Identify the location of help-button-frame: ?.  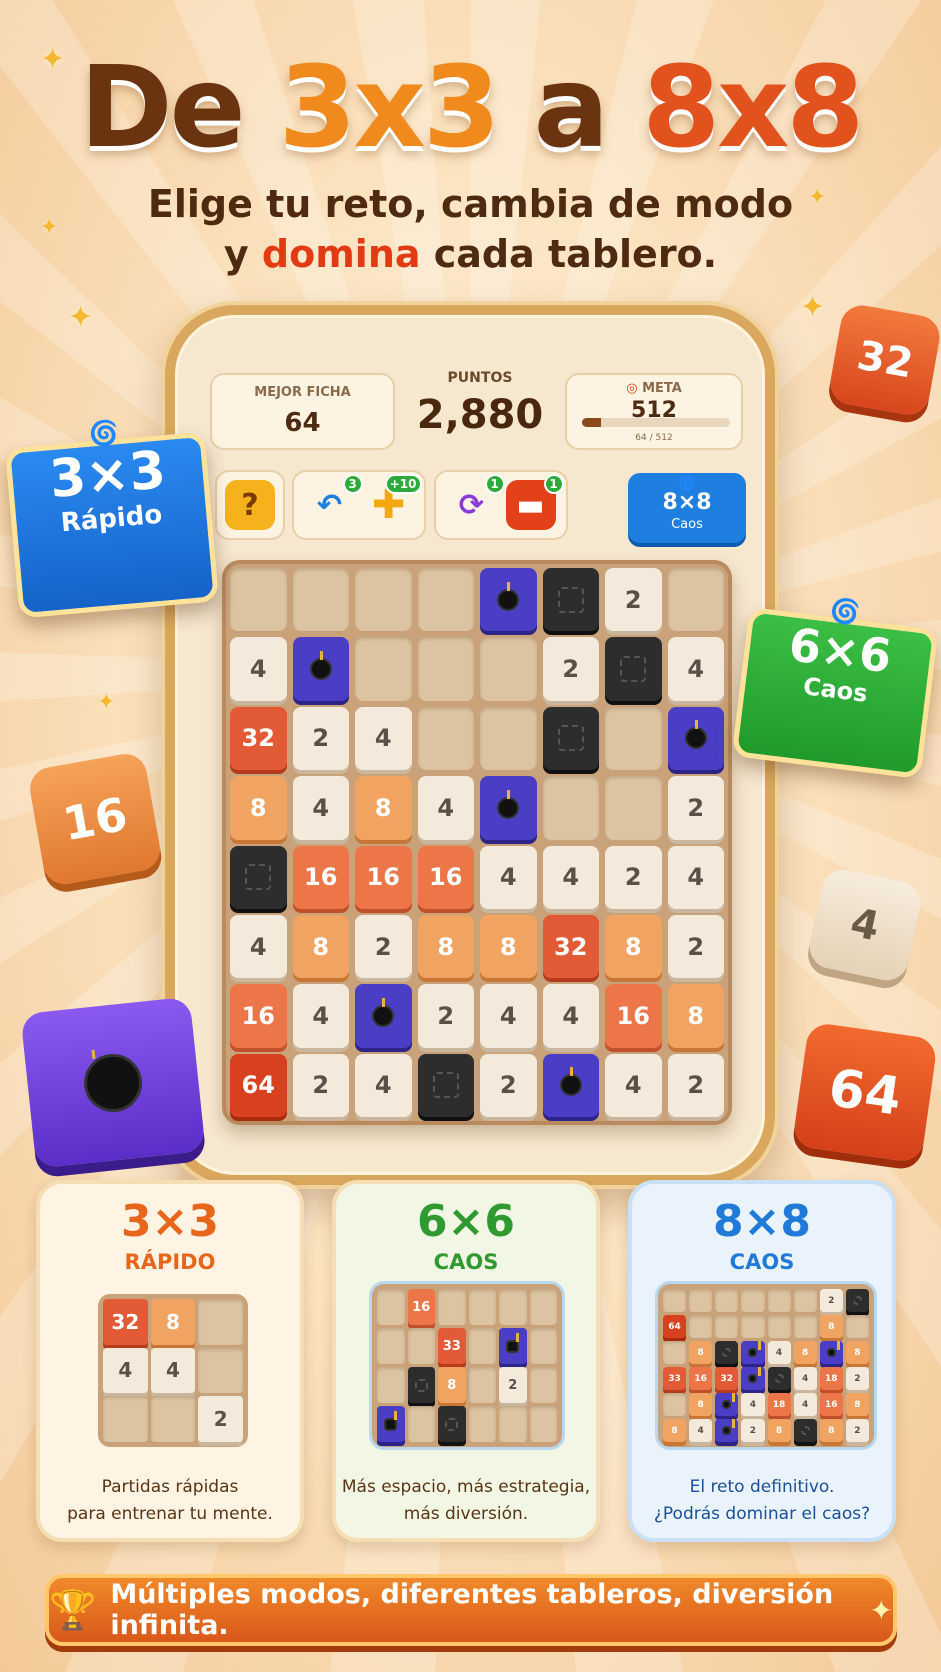
(250, 505).